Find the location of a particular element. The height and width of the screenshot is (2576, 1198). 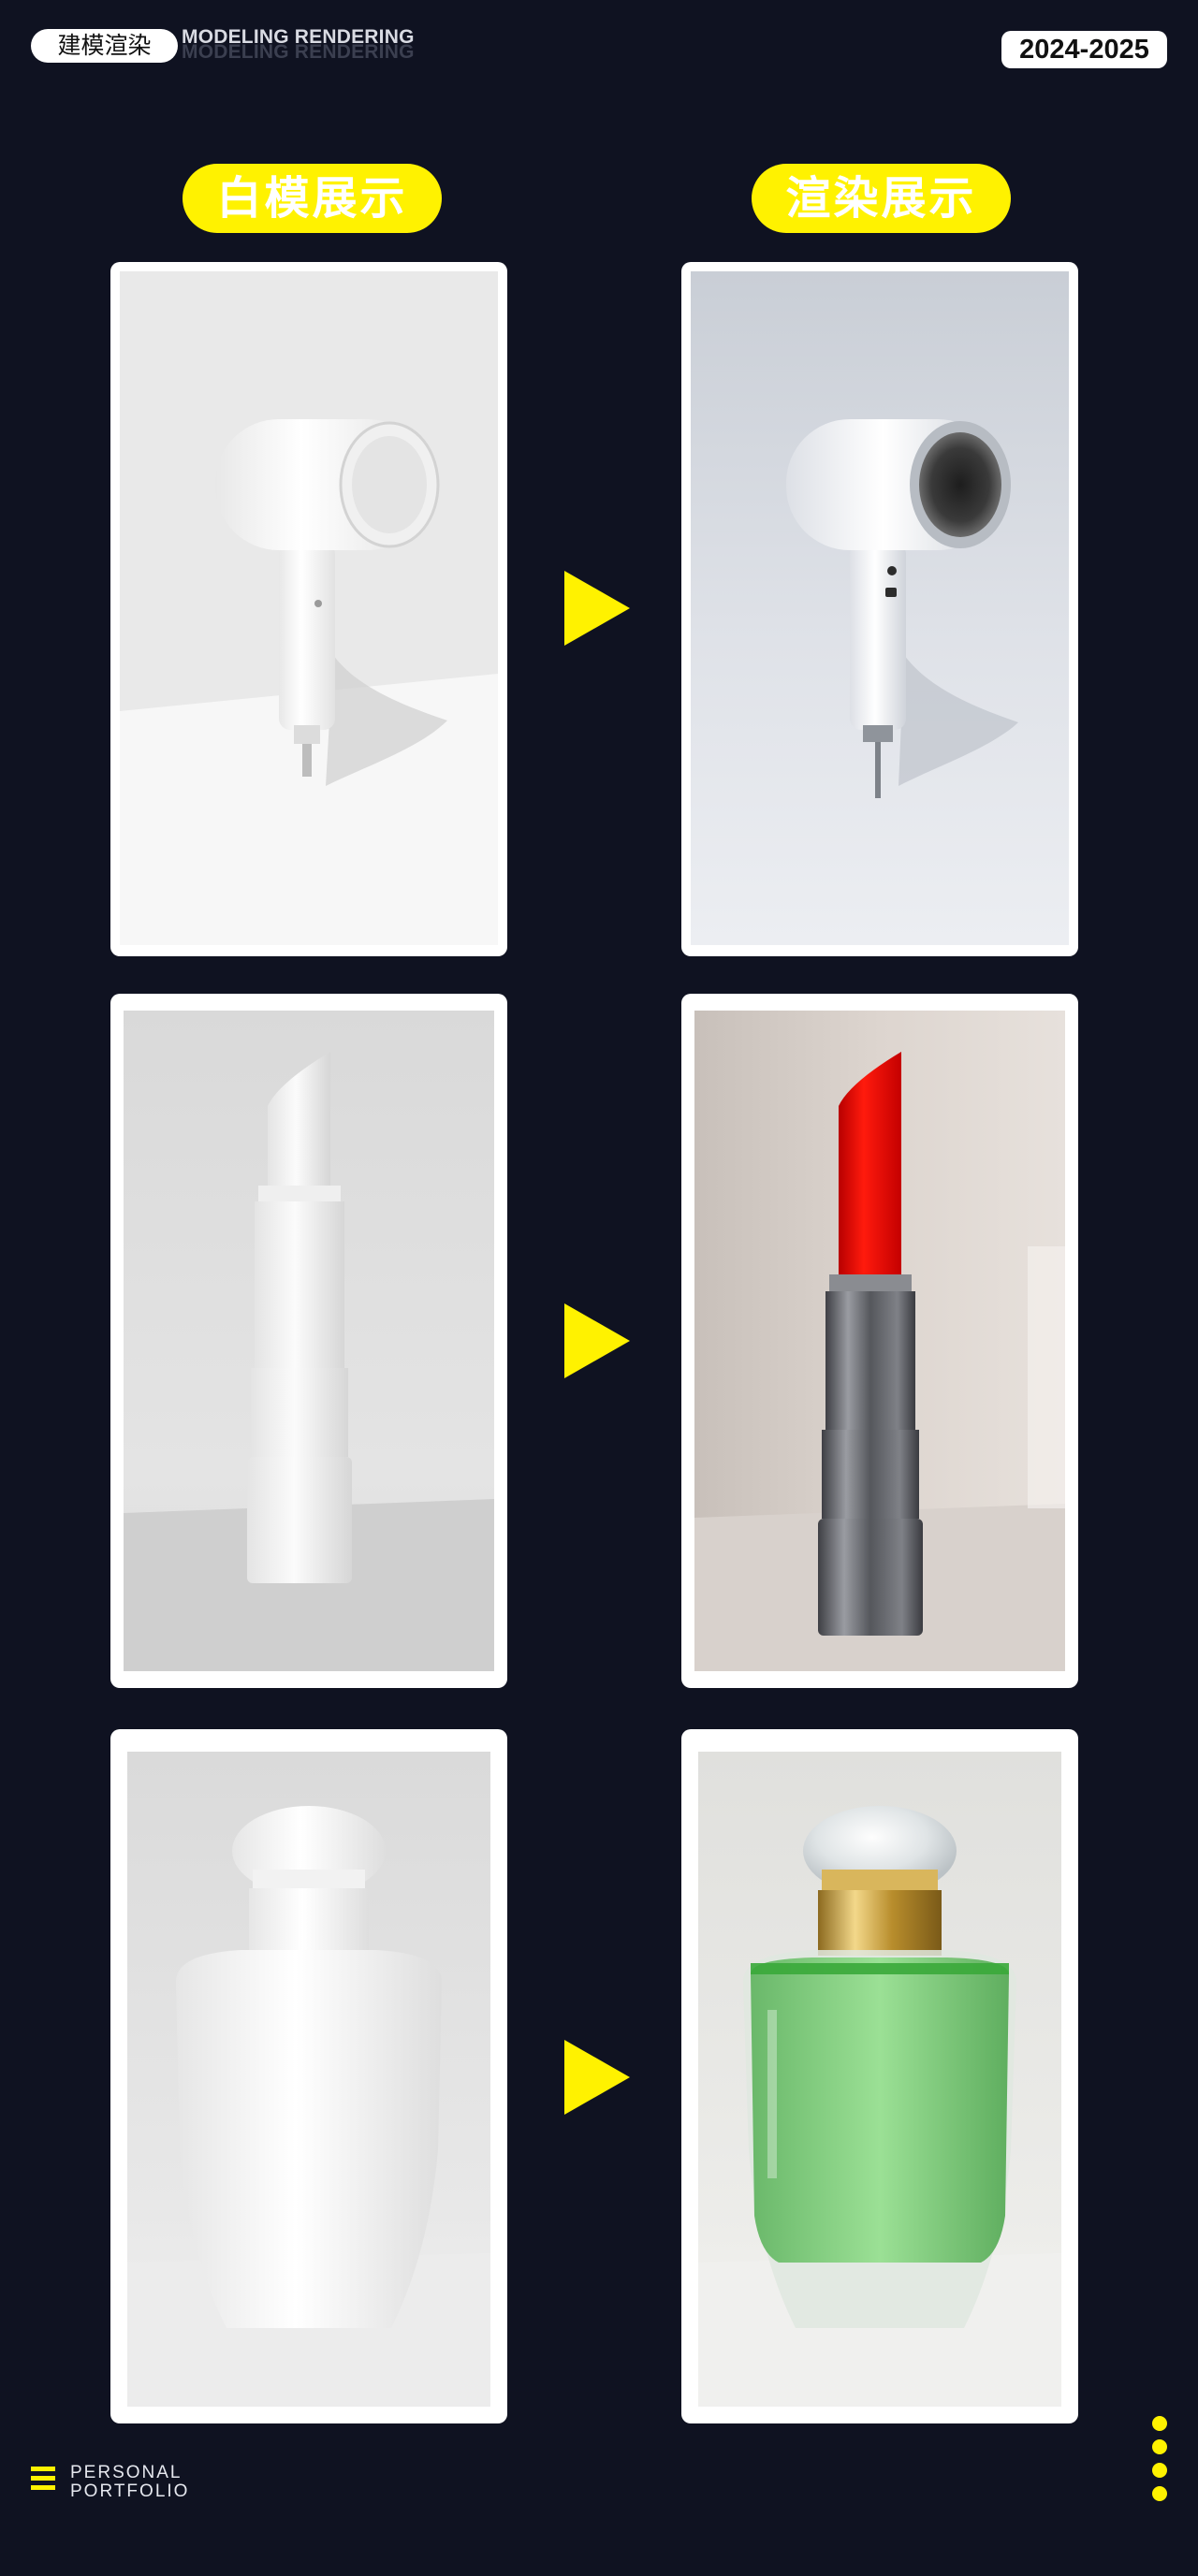

lipstick-render is located at coordinates (879, 1341).